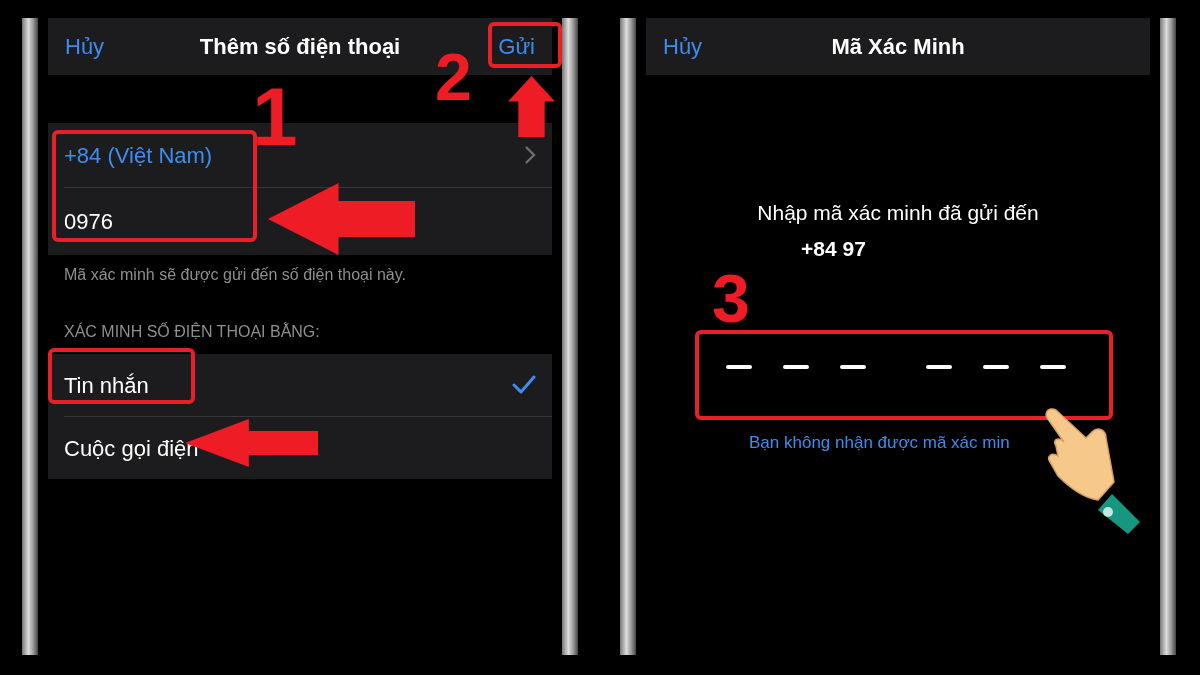 The width and height of the screenshot is (1200, 675). Describe the element at coordinates (131, 448) in the screenshot. I see `option-label: Cuộc gọi điện` at that location.